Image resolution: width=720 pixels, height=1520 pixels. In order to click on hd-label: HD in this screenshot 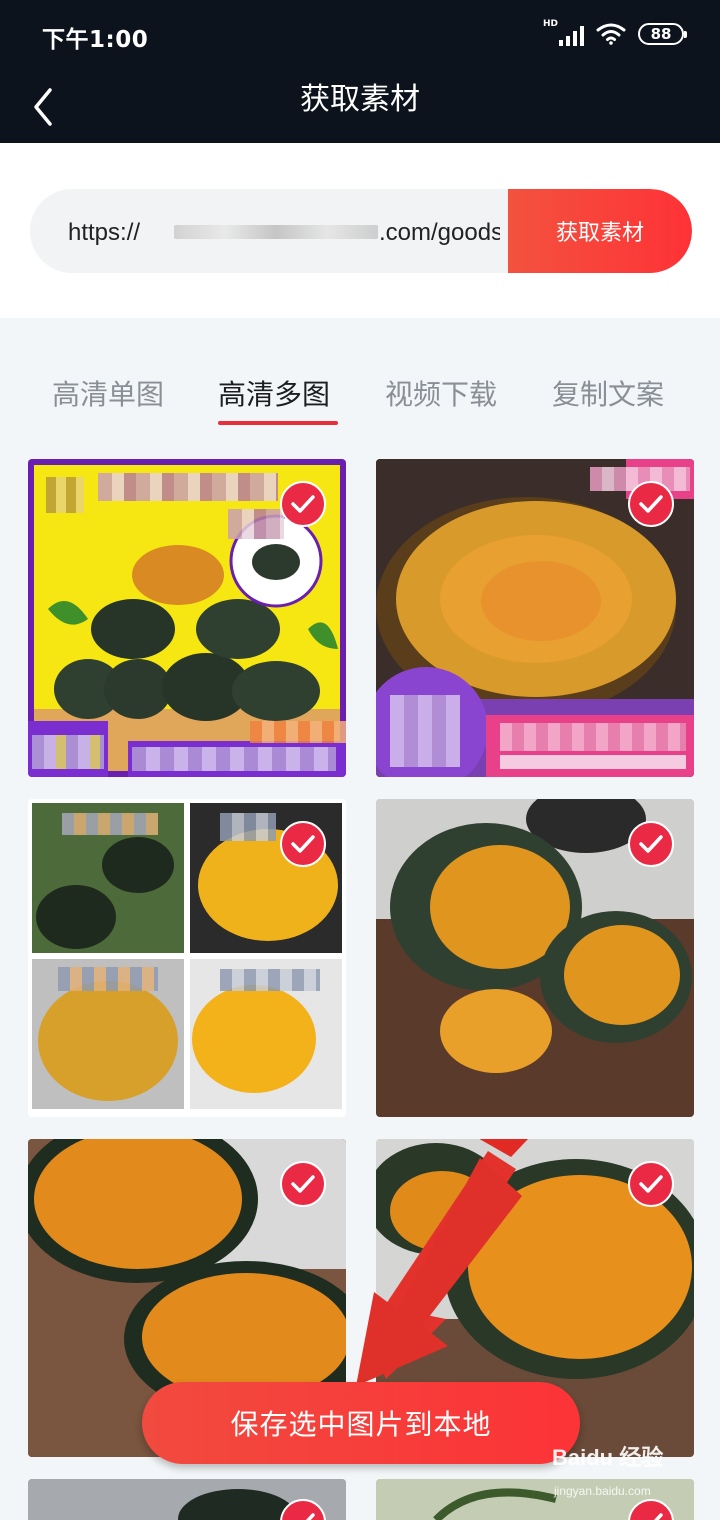, I will do `click(551, 24)`.